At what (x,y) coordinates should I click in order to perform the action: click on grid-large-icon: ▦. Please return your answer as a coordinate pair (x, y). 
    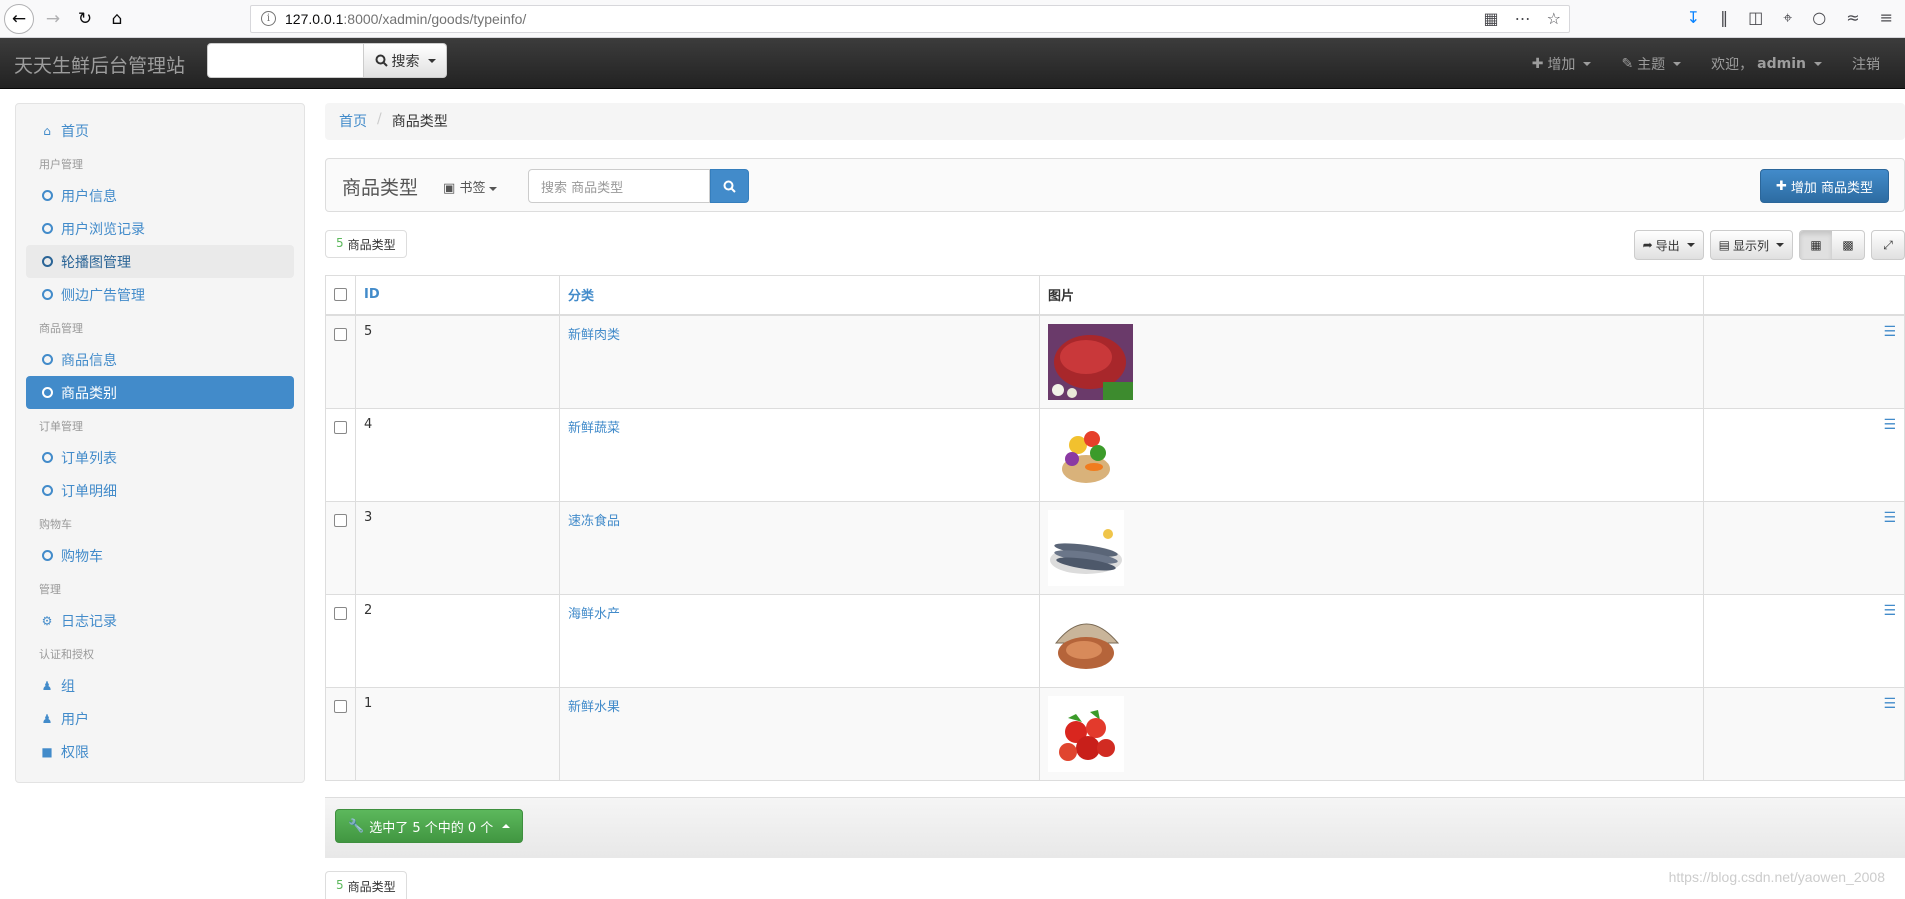
    Looking at the image, I should click on (1816, 245).